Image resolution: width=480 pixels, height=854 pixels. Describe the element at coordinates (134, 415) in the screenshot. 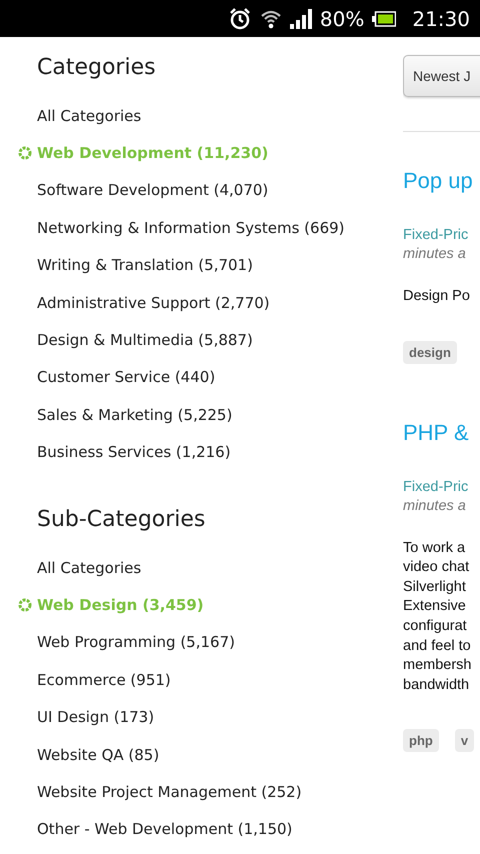

I see `category-link: Sales & Marketing (5,225)` at that location.